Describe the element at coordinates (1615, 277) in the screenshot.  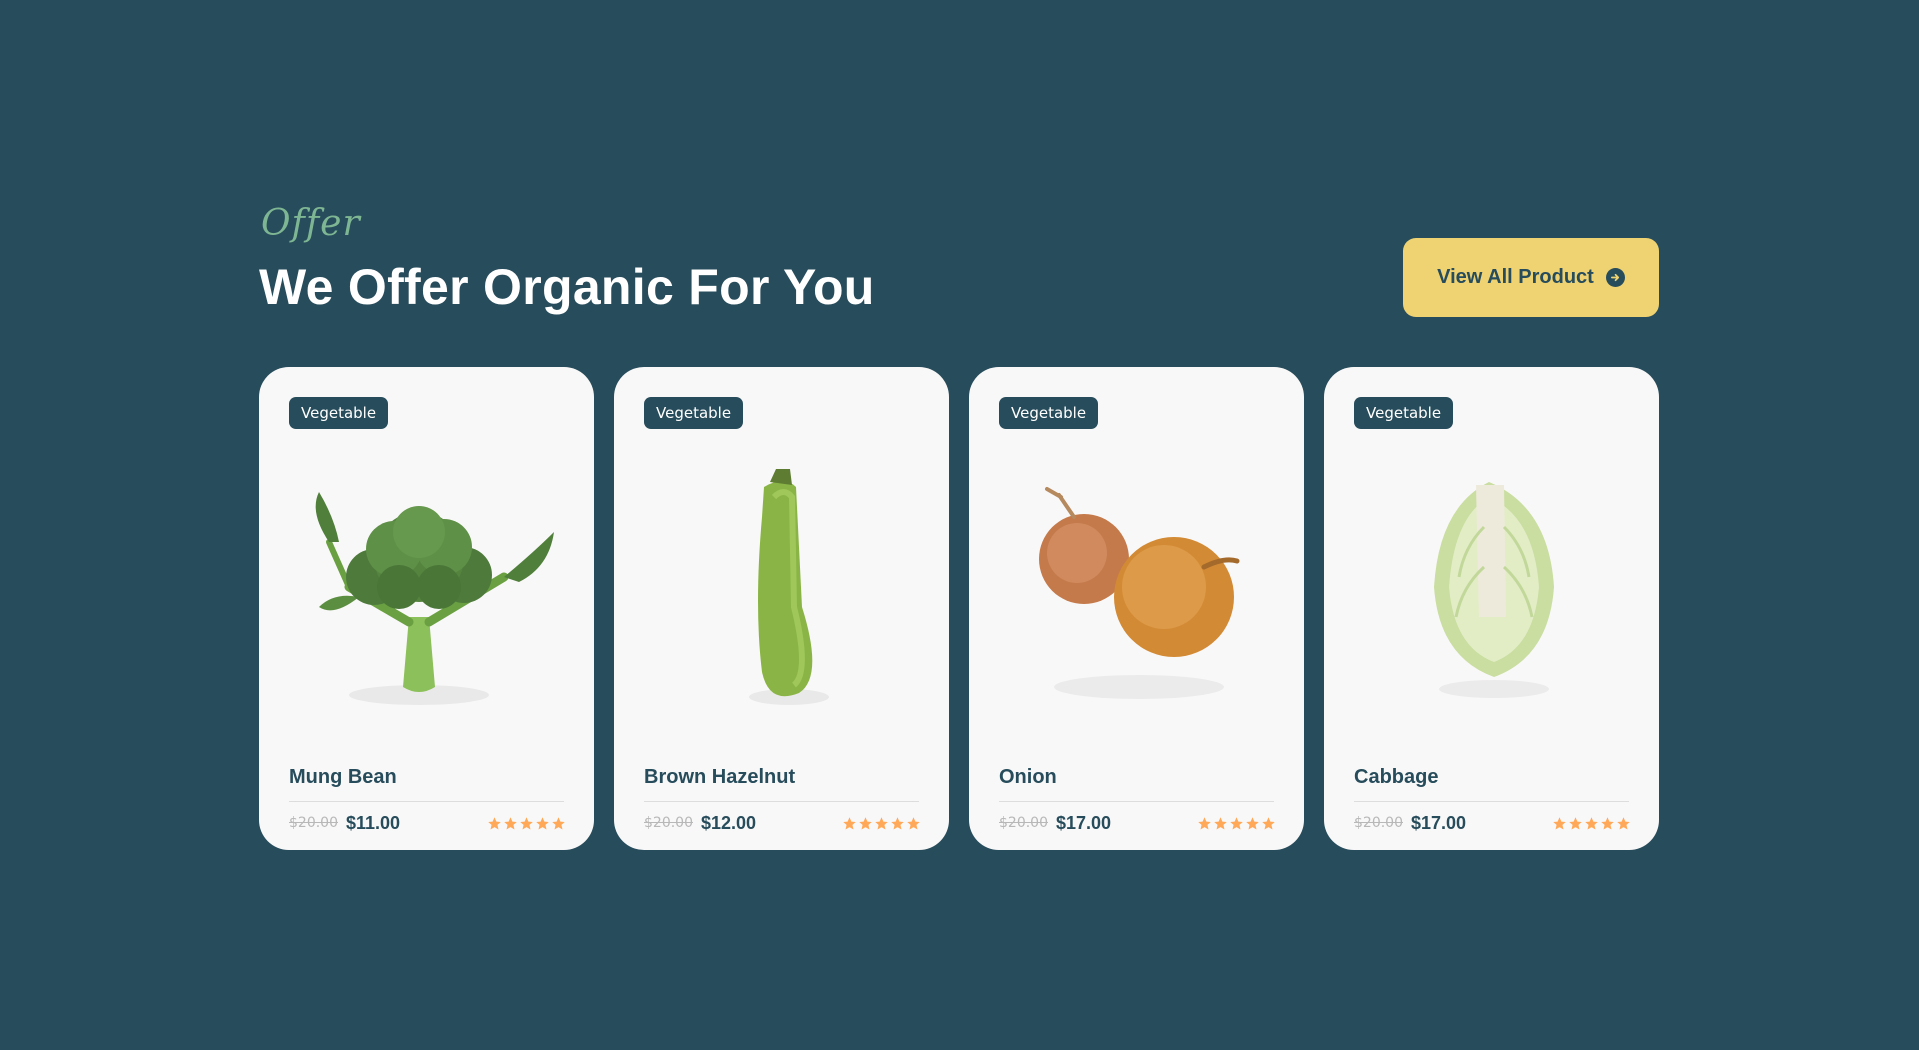
I see `arrow-right-circle-icon` at that location.